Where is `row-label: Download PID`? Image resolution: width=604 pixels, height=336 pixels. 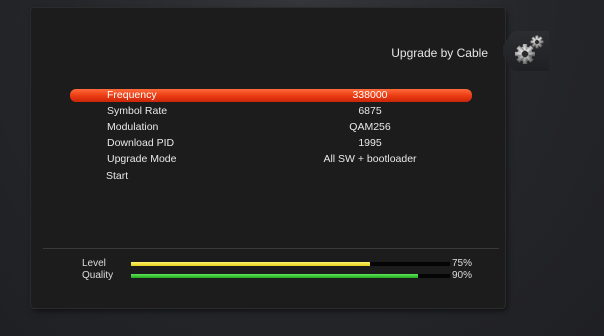
row-label: Download PID is located at coordinates (141, 143).